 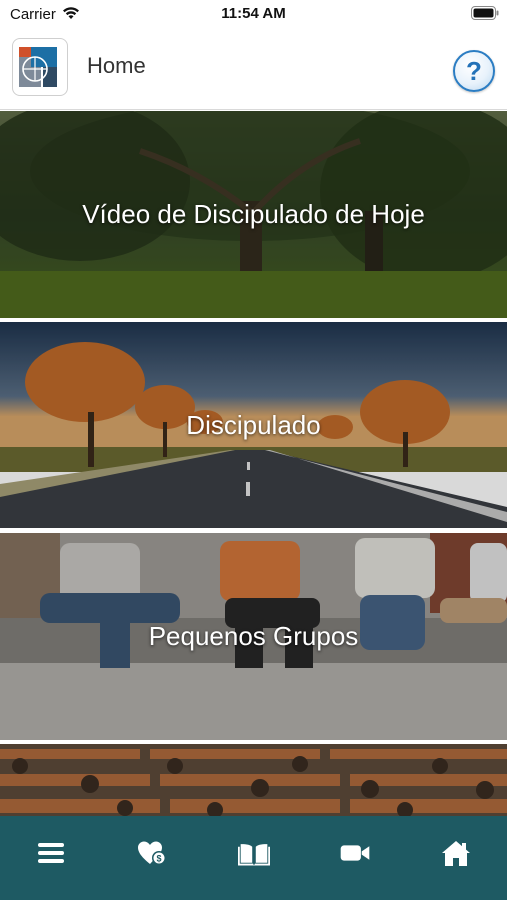 What do you see at coordinates (152, 853) in the screenshot?
I see `donate-heart-icon: $` at bounding box center [152, 853].